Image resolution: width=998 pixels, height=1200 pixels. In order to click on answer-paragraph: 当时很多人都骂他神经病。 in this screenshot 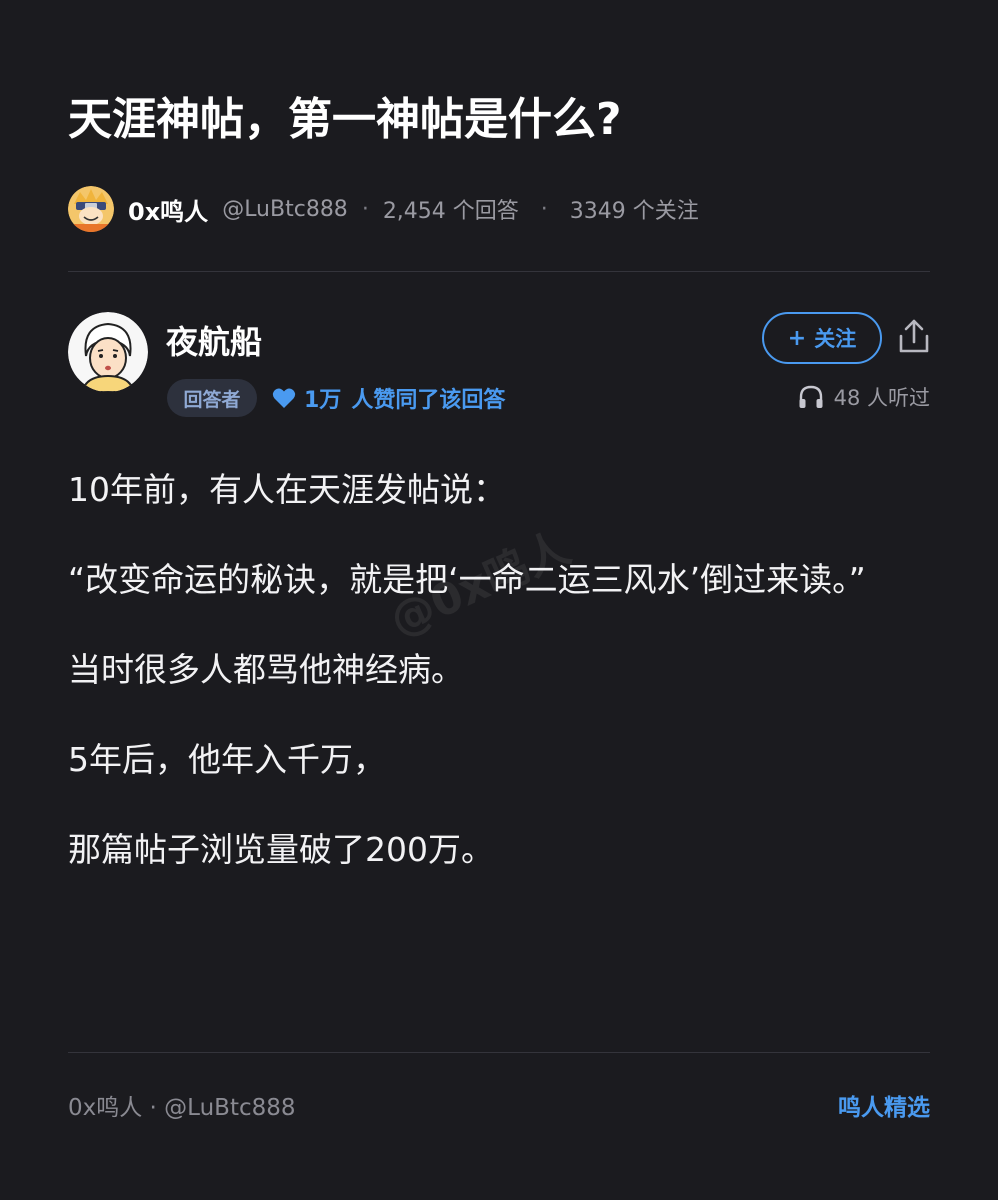, I will do `click(266, 669)`.